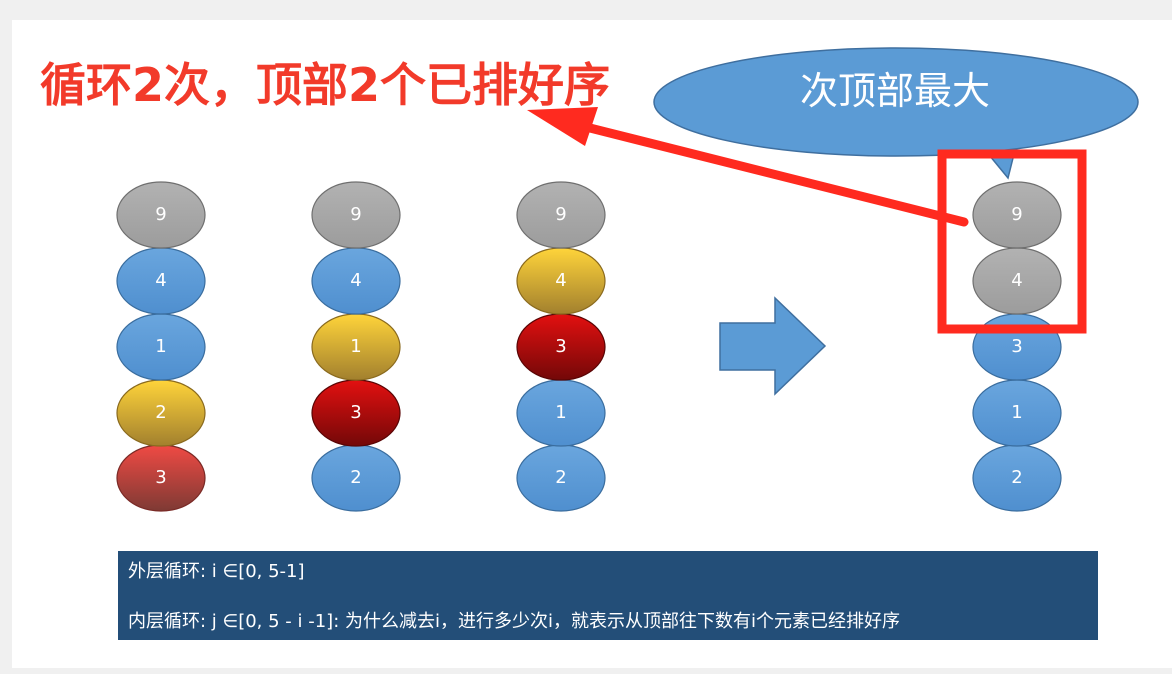 This screenshot has height=674, width=1172. Describe the element at coordinates (773, 346) in the screenshot. I see `block-arrow-right` at that location.